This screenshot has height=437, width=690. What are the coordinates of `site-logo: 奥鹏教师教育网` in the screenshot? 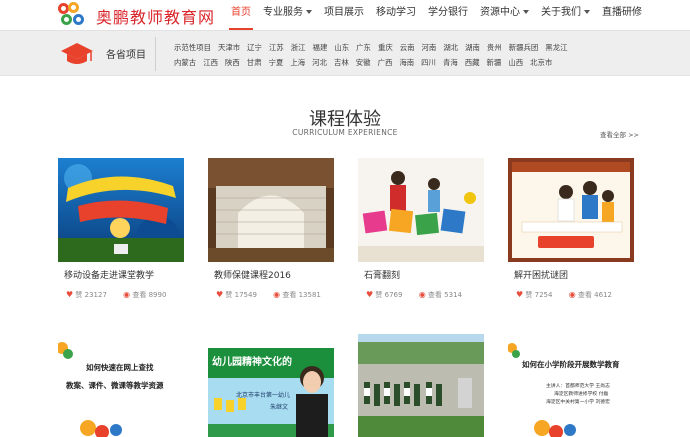 It's located at (143, 15).